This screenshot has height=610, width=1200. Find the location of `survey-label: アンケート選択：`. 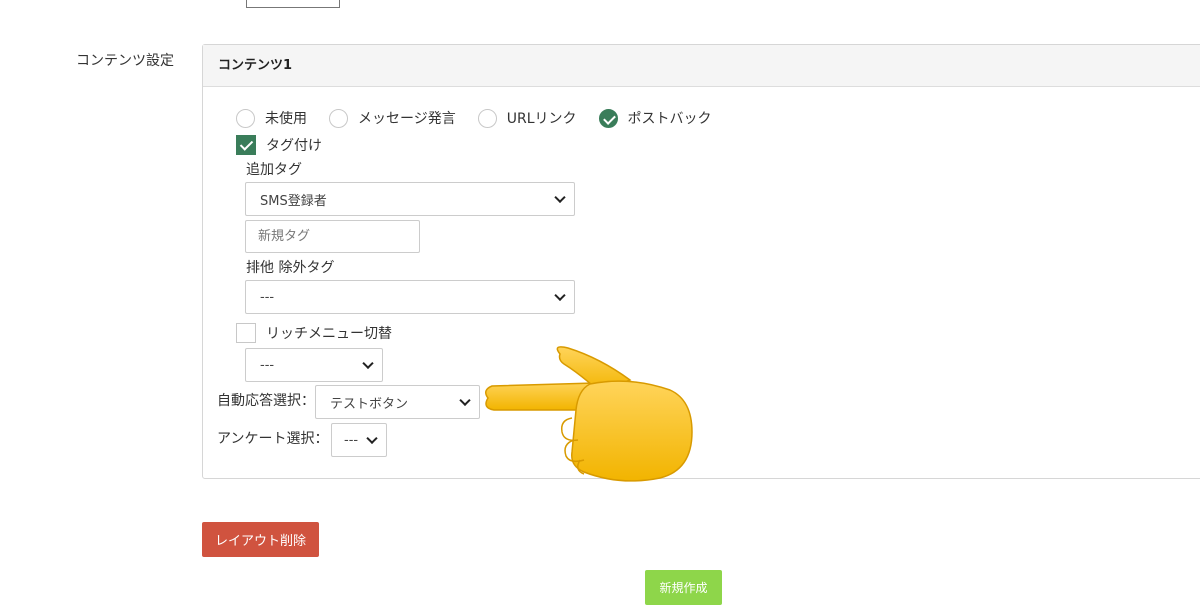

survey-label: アンケート選択： is located at coordinates (273, 439).